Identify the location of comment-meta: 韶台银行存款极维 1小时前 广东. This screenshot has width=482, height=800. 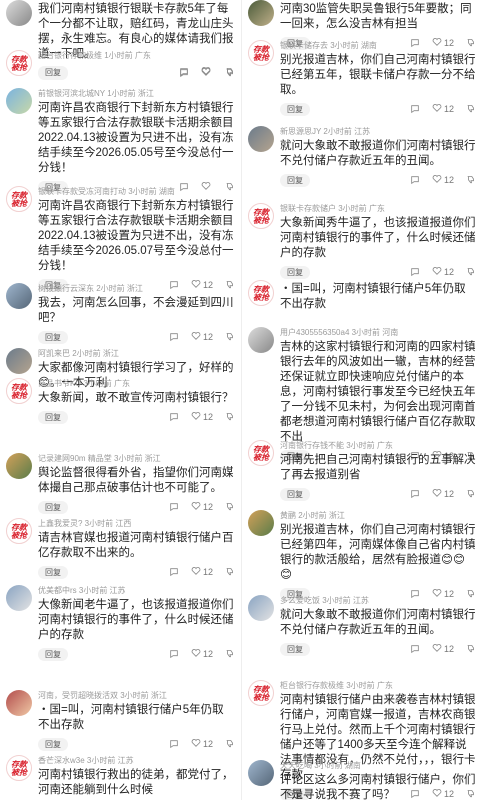
(136, 55).